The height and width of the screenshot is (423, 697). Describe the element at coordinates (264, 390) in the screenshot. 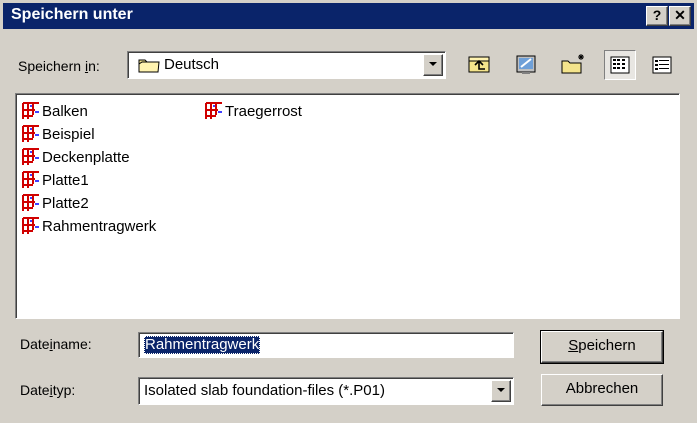

I see `filetype-value: Isolated slab foundation-files (*.P01)` at that location.